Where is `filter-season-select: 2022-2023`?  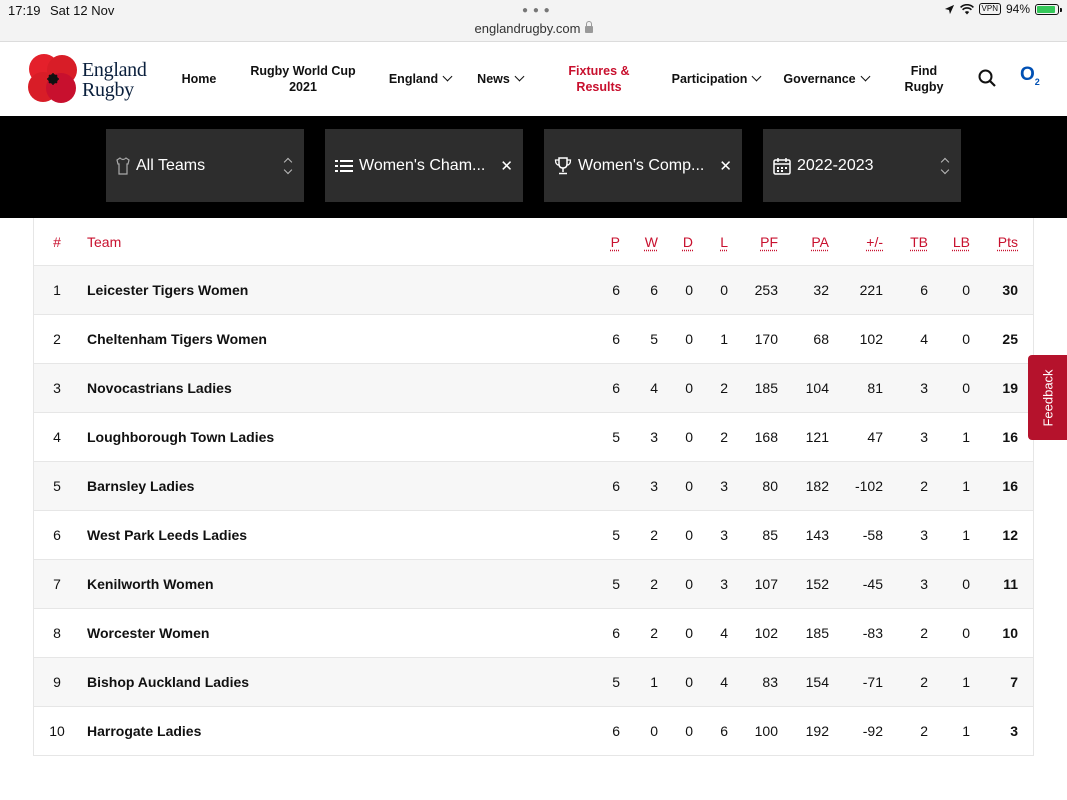 filter-season-select: 2022-2023 is located at coordinates (862, 165).